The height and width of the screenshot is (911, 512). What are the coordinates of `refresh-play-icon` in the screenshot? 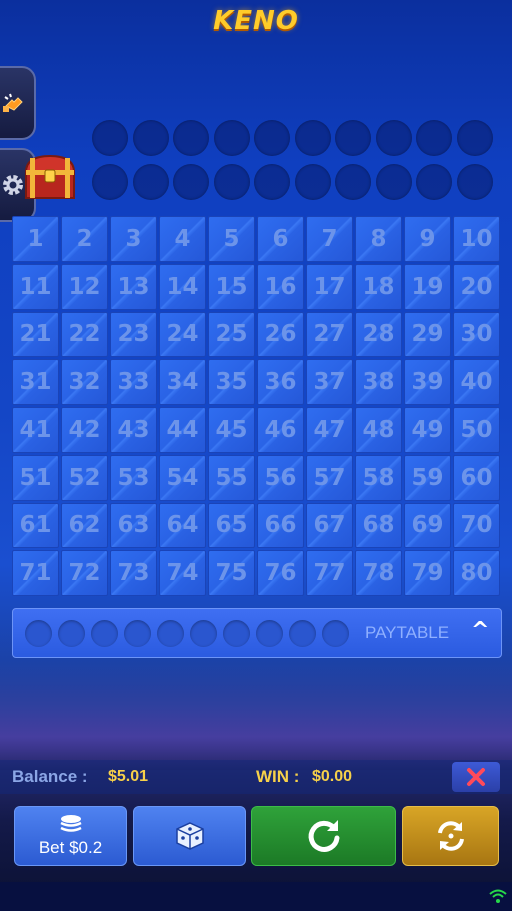 It's located at (323, 836).